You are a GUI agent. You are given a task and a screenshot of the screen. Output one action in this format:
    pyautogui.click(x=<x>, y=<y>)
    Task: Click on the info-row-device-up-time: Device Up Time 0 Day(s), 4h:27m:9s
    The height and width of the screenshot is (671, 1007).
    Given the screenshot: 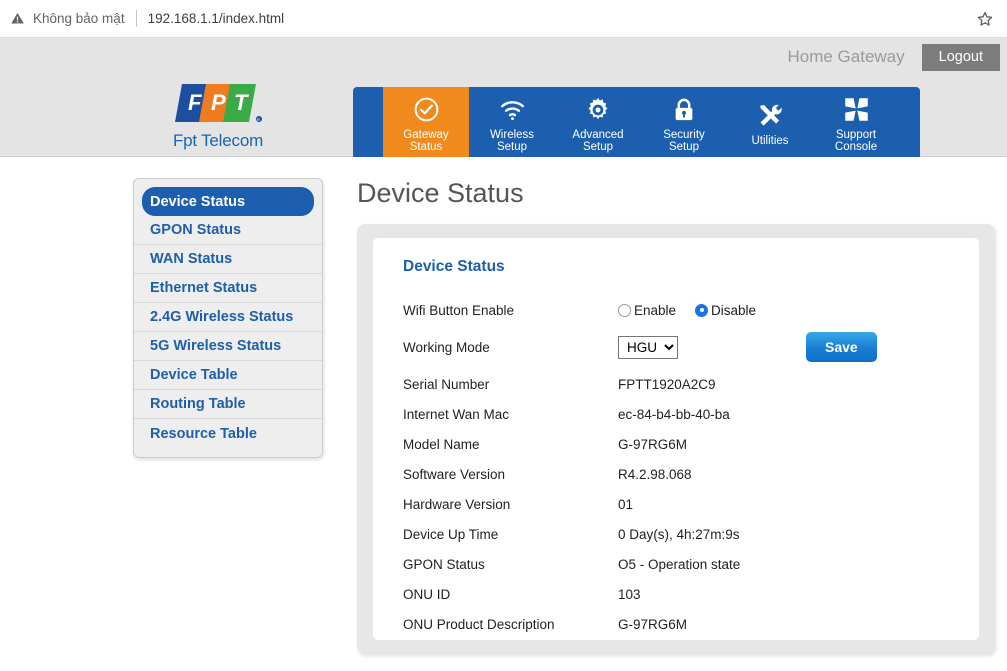 What is the action you would take?
    pyautogui.click(x=691, y=534)
    